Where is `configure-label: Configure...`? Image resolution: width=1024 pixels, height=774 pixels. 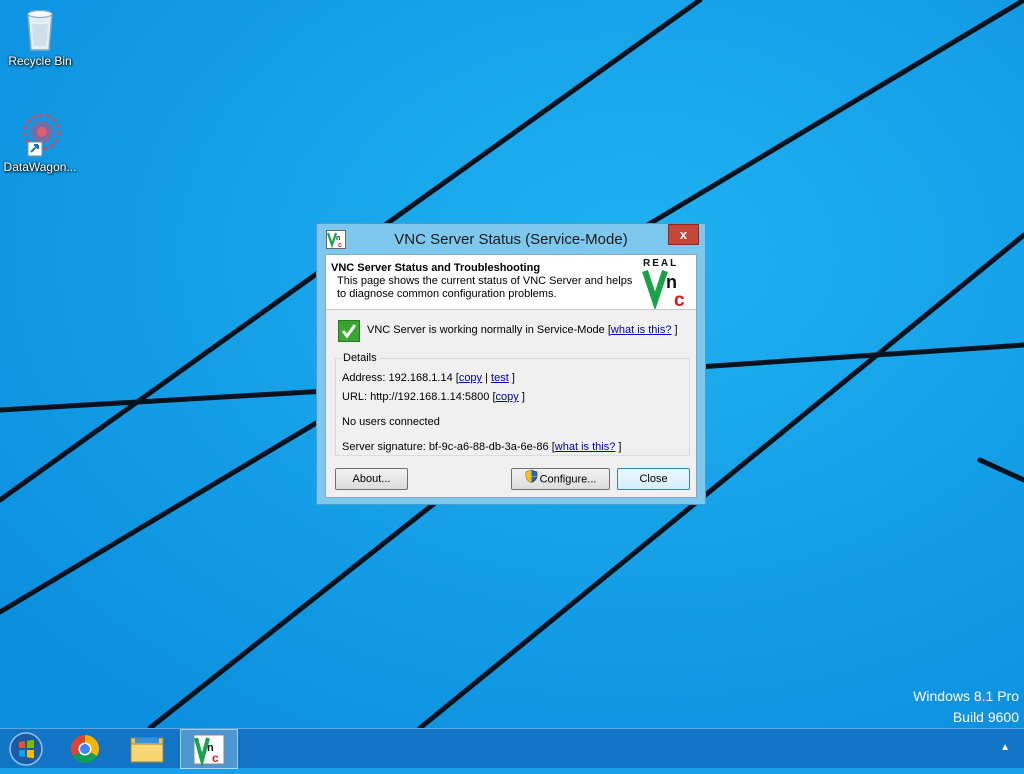 configure-label: Configure... is located at coordinates (568, 479).